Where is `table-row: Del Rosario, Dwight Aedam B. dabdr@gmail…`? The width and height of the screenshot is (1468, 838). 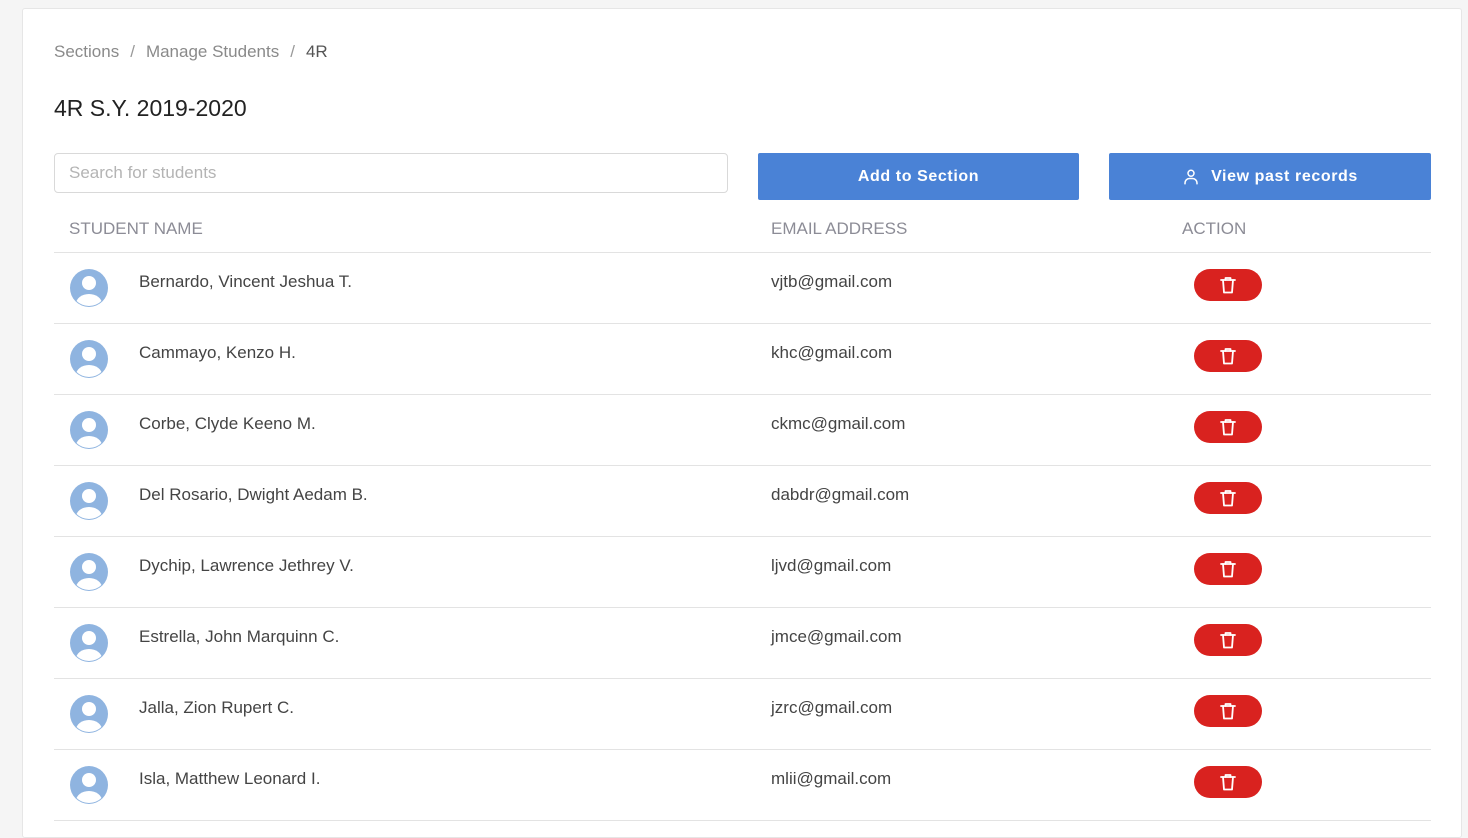 table-row: Del Rosario, Dwight Aedam B. dabdr@gmail… is located at coordinates (742, 501).